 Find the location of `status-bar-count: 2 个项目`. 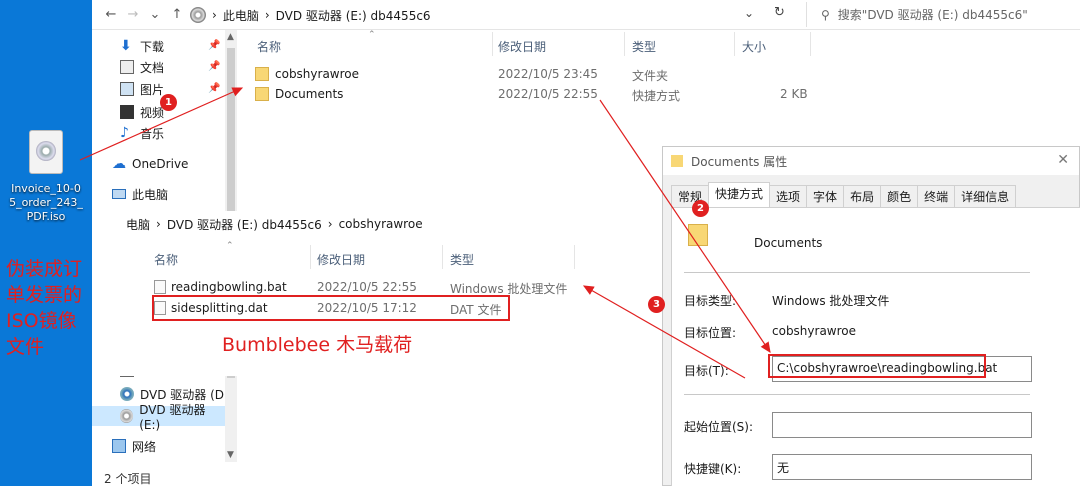

status-bar-count: 2 个项目 is located at coordinates (128, 479).